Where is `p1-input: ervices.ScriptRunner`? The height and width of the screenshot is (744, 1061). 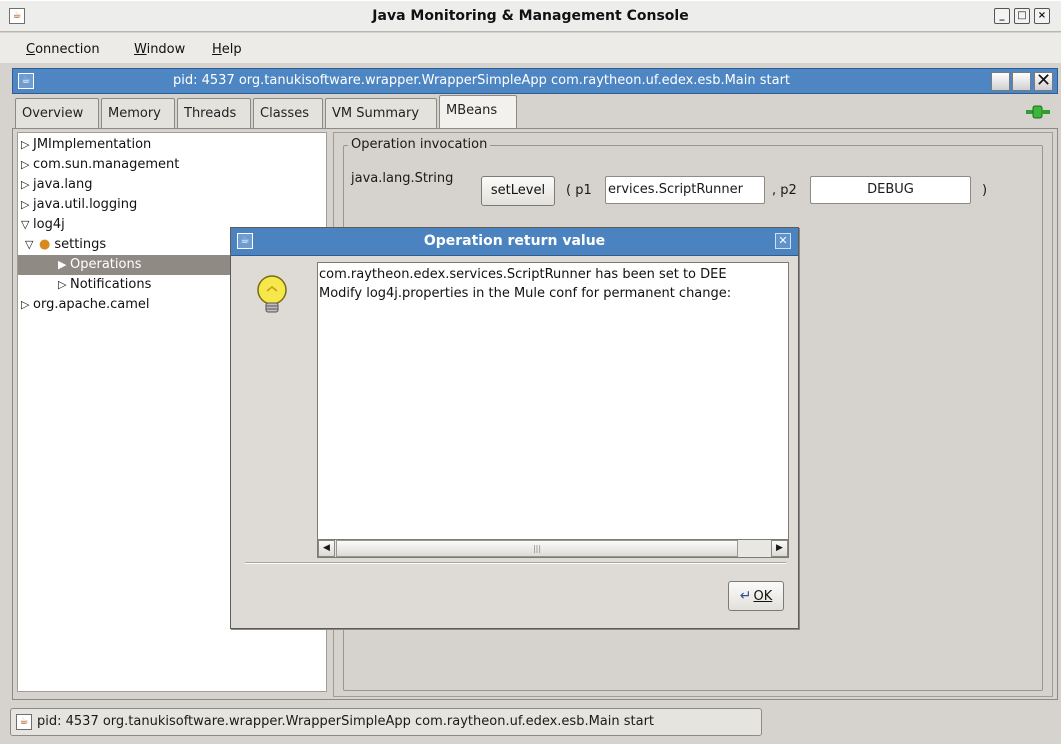 p1-input: ervices.ScriptRunner is located at coordinates (685, 190).